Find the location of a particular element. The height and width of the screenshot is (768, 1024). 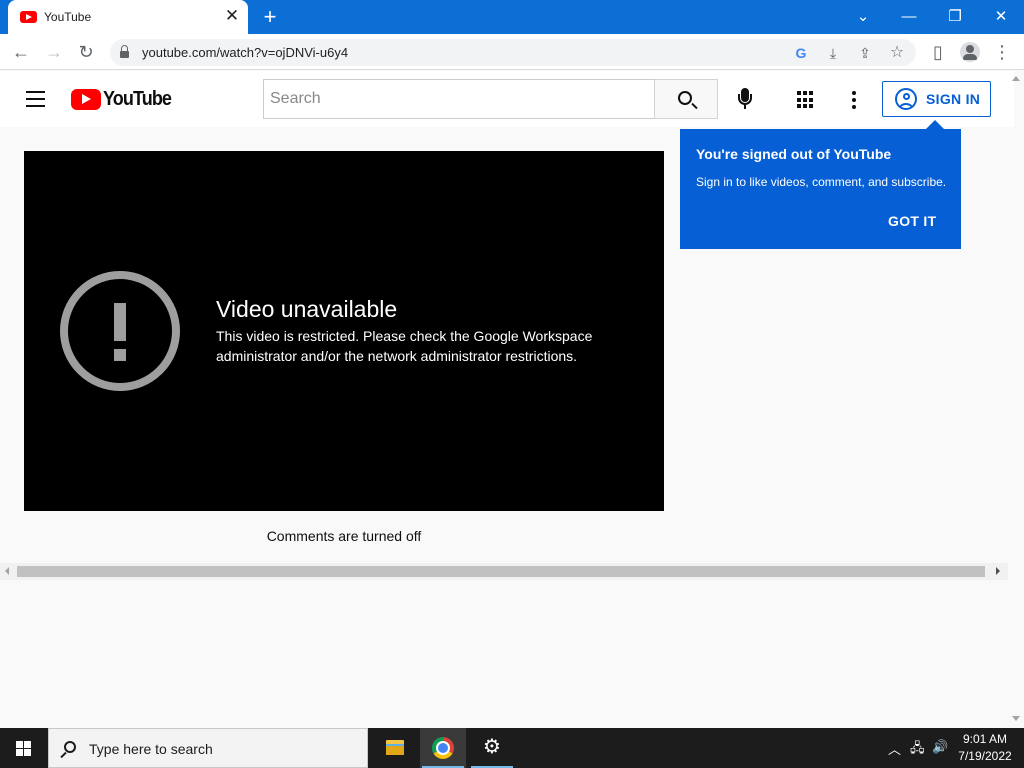

settings-kebab-icon is located at coordinates (854, 100).